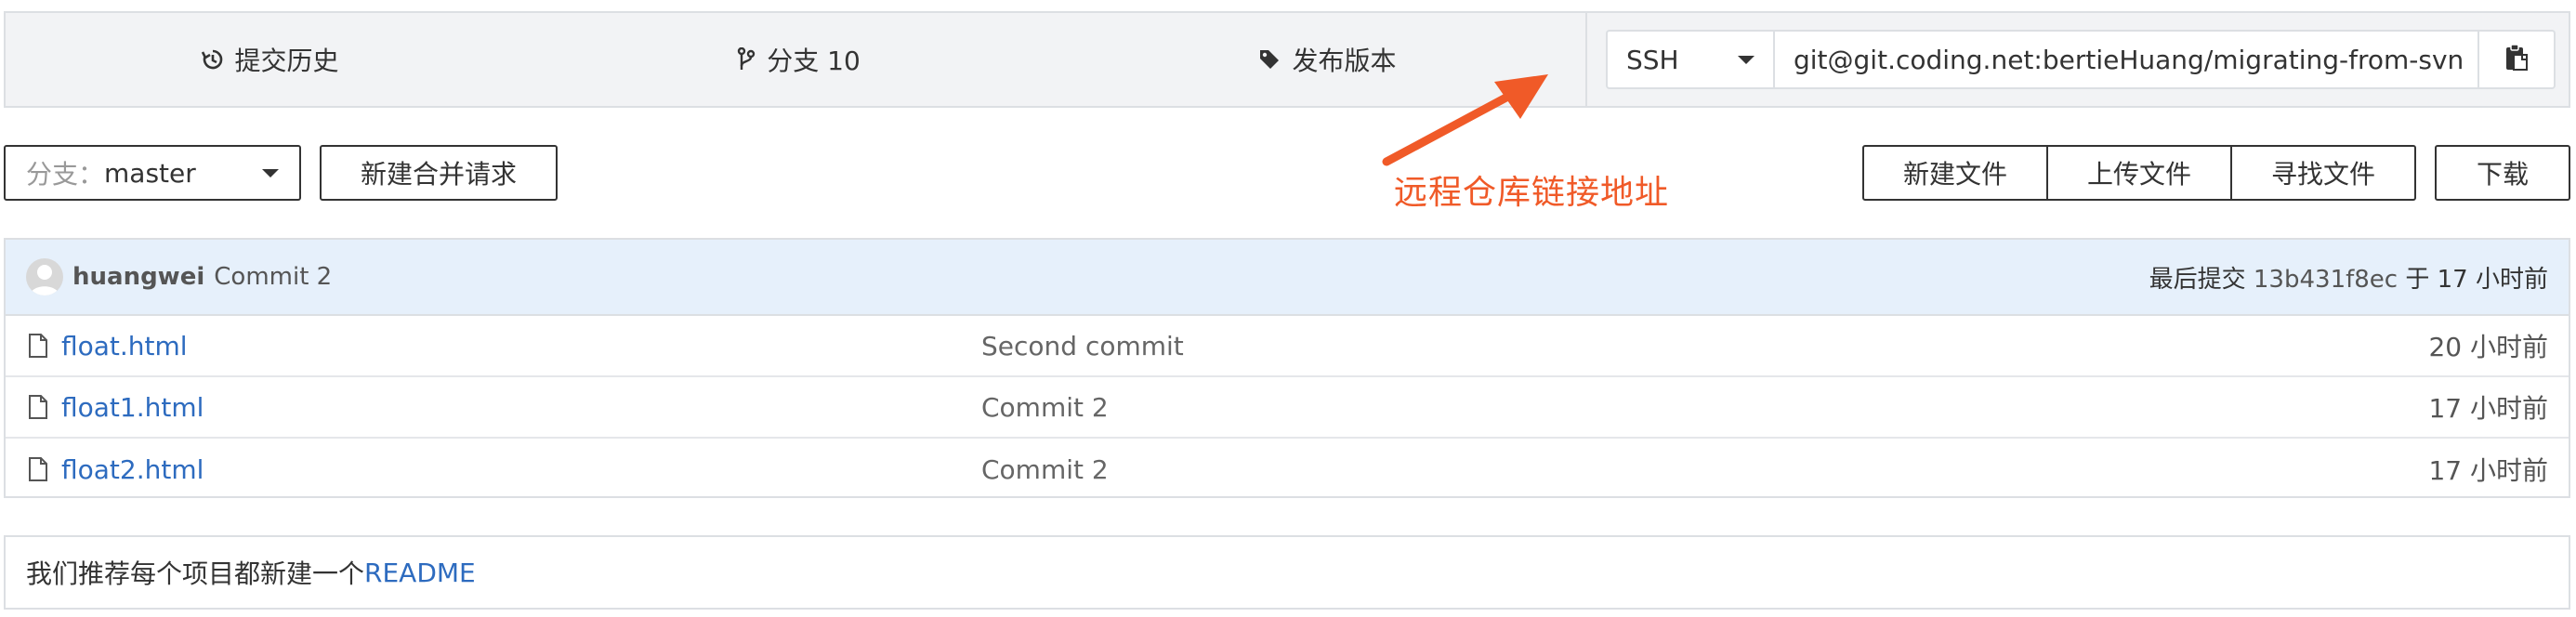 The width and height of the screenshot is (2576, 617). I want to click on last-commit-prefix: 最后提交, so click(2197, 279).